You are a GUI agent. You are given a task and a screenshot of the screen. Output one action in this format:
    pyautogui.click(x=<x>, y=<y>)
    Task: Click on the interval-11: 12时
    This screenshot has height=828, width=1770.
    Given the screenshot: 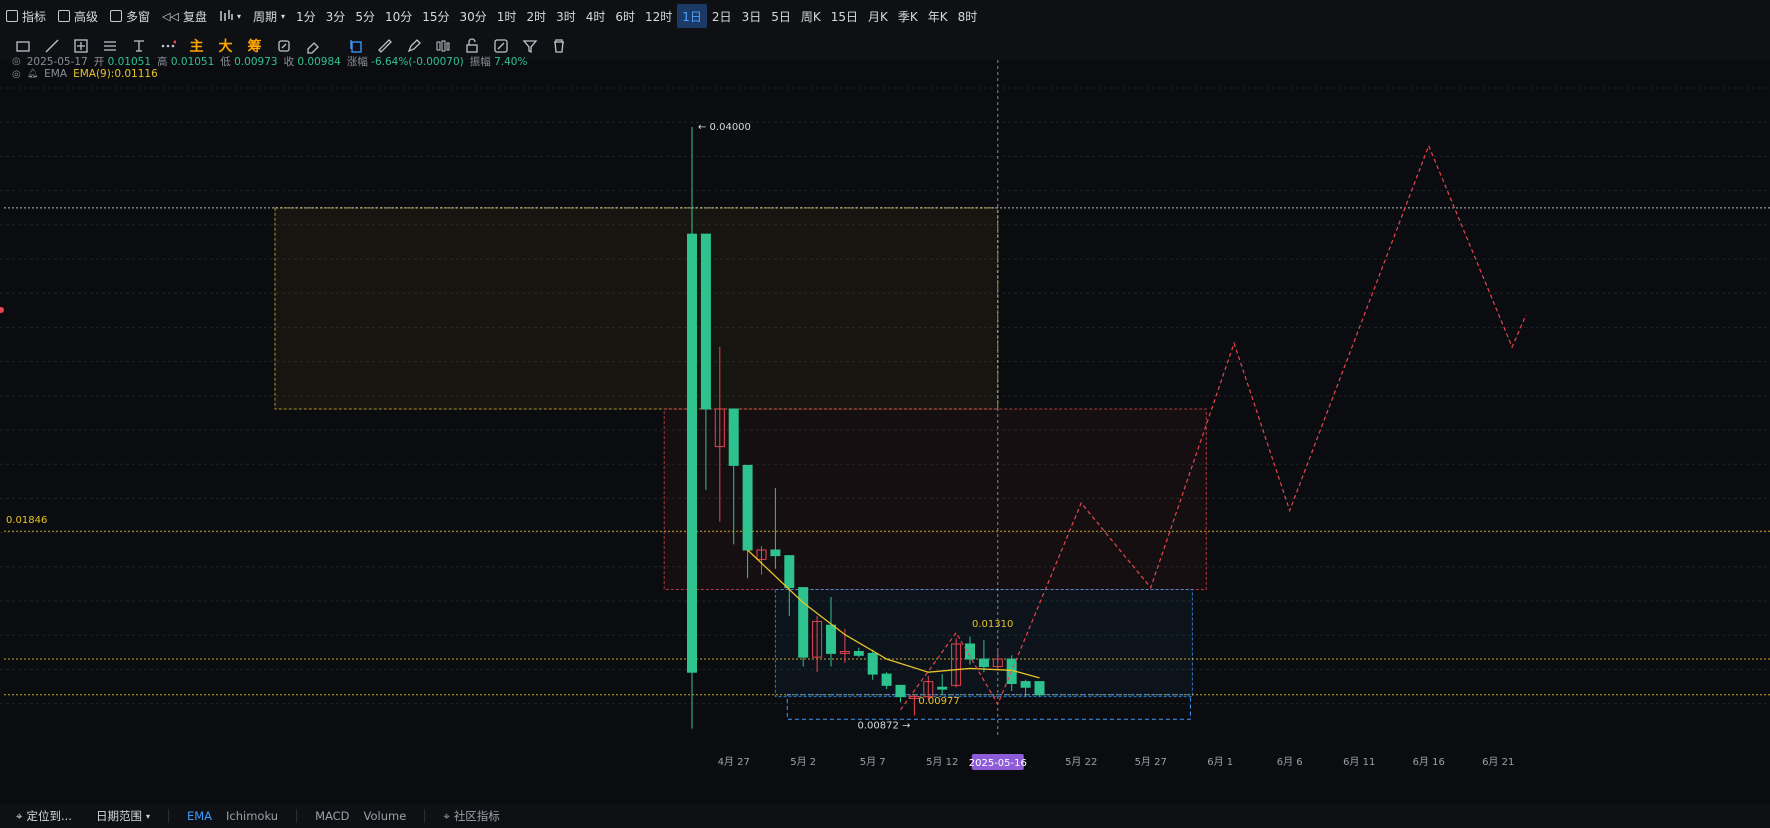 What is the action you would take?
    pyautogui.click(x=658, y=16)
    